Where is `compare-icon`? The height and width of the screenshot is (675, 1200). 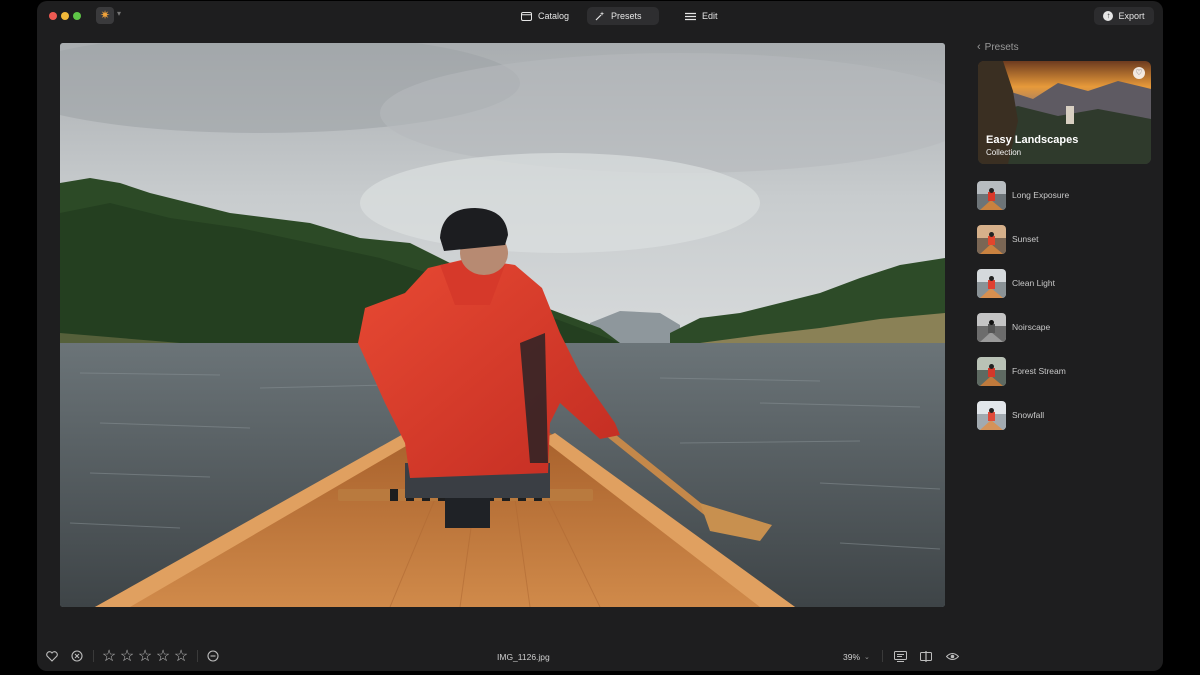
compare-icon is located at coordinates (900, 656).